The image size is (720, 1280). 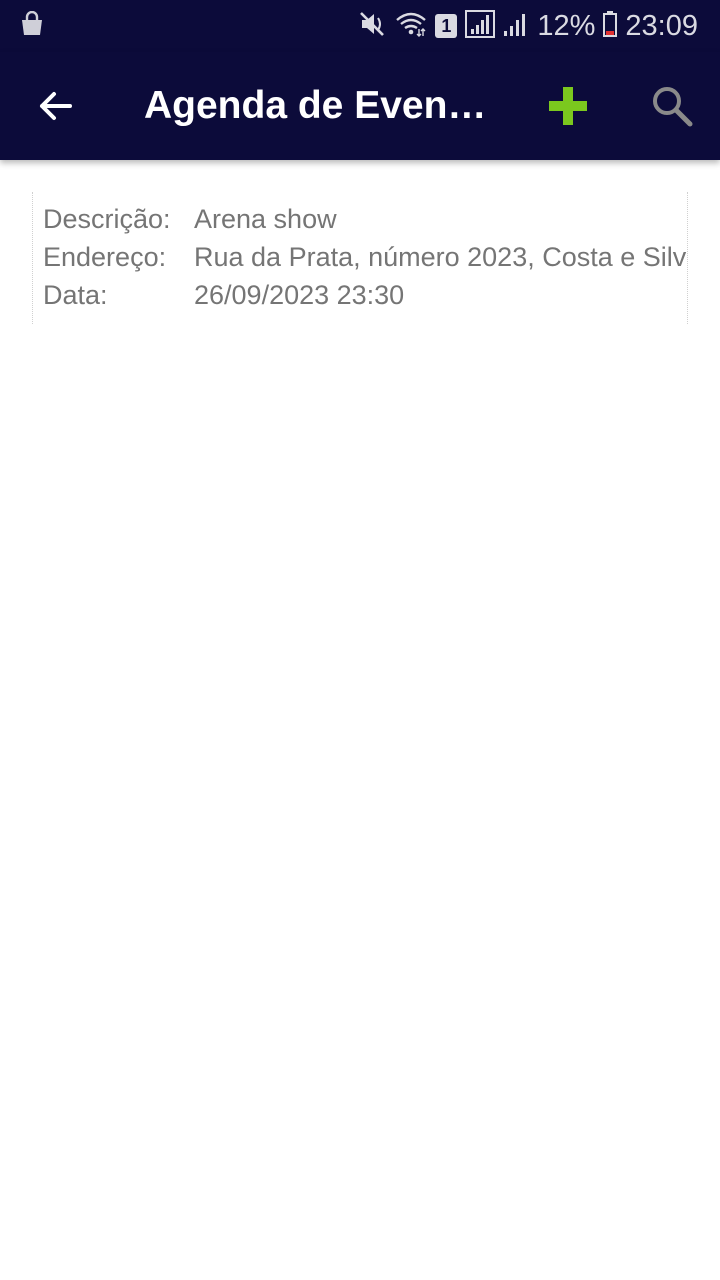 What do you see at coordinates (566, 25) in the screenshot?
I see `battery-percent: 12%` at bounding box center [566, 25].